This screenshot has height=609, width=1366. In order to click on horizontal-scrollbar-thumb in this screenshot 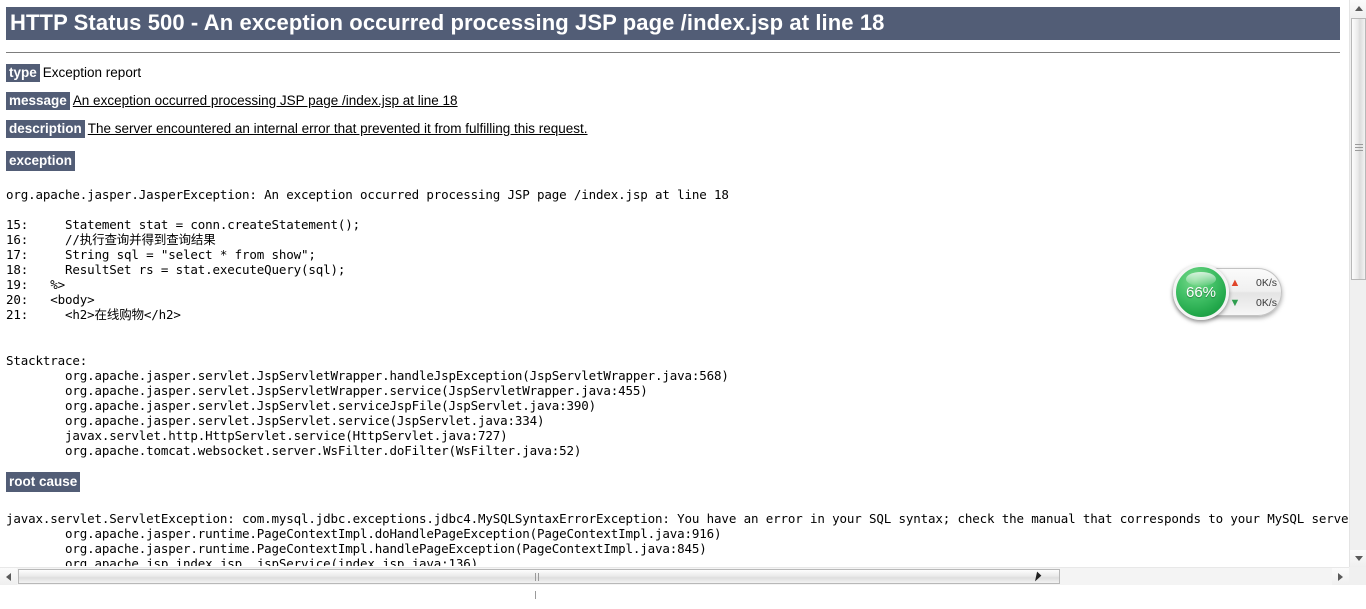, I will do `click(539, 584)`.